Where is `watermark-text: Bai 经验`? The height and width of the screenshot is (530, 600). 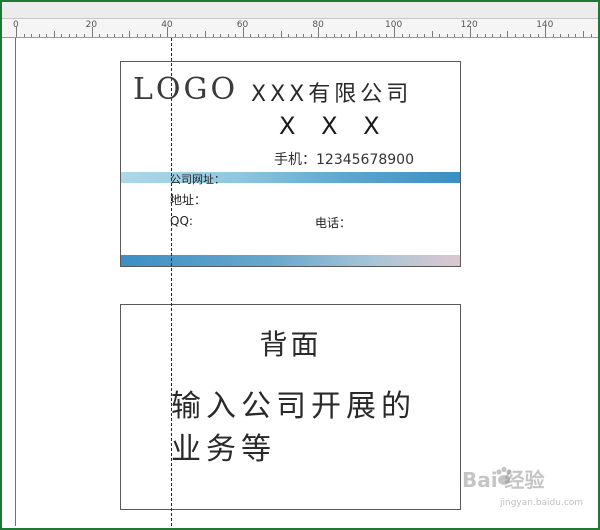 watermark-text: Bai 经验 is located at coordinates (503, 480).